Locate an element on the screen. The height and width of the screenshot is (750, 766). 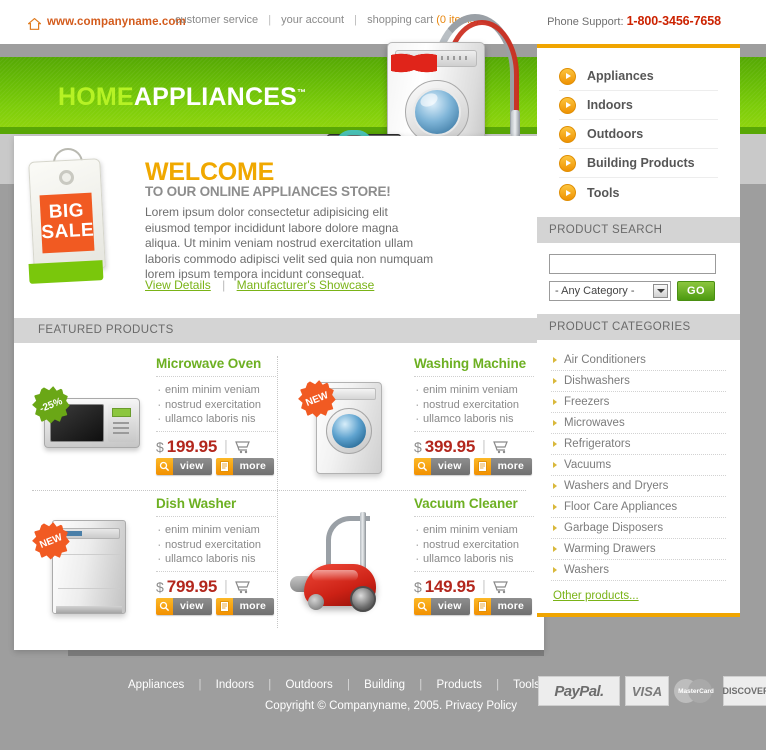
nav-item-label: Tools is located at coordinates (603, 192).